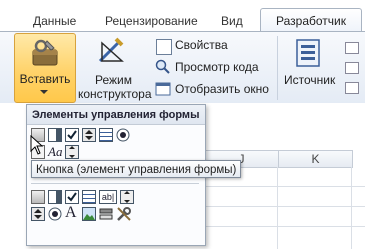 The height and width of the screenshot is (249, 365). Describe the element at coordinates (55, 214) in the screenshot. I see `activex-option-button-icon` at that location.